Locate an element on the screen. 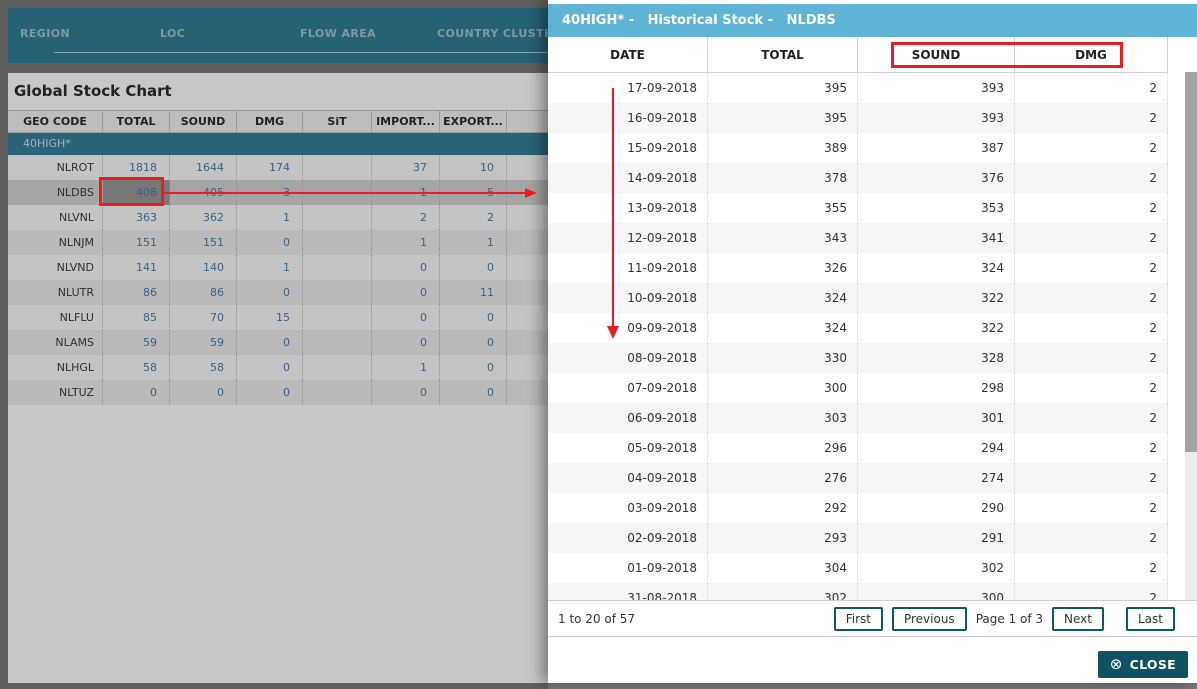 The width and height of the screenshot is (1197, 689). table-row: 08-09-2018 330 328 2 is located at coordinates (858, 358).